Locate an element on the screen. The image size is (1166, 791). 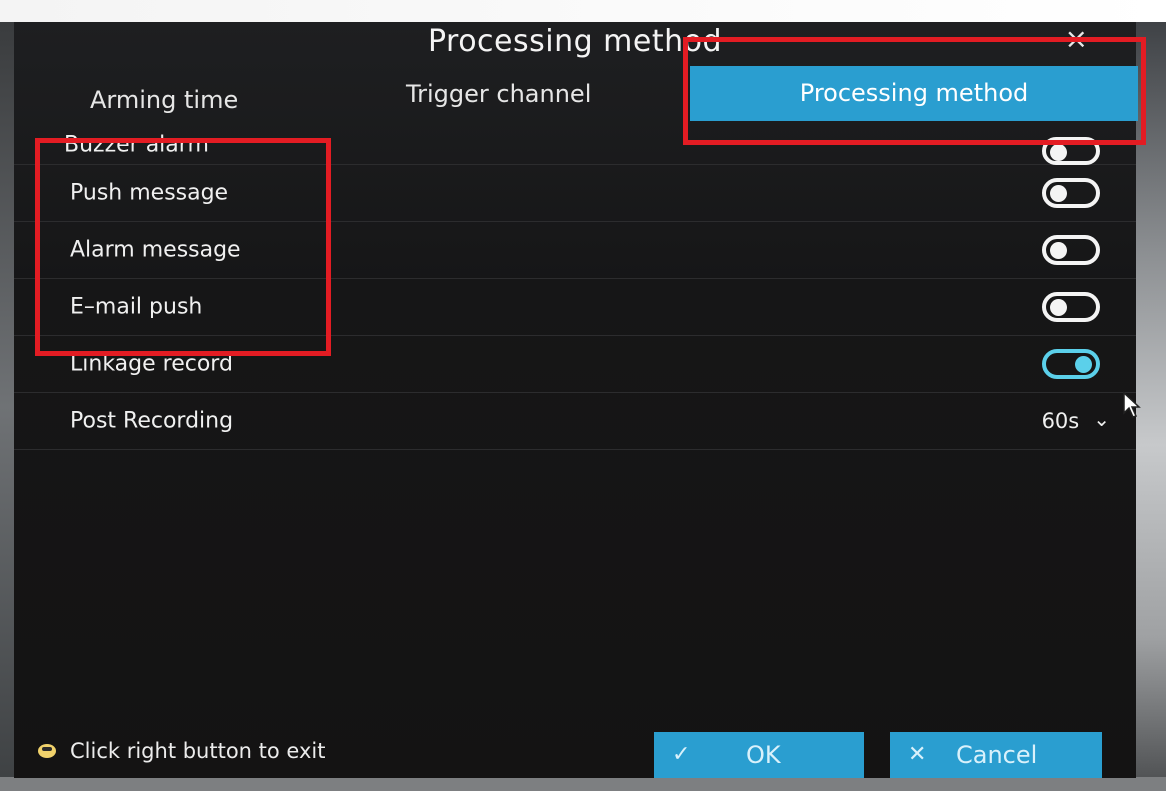
check-icon: ✓ is located at coordinates (681, 754).